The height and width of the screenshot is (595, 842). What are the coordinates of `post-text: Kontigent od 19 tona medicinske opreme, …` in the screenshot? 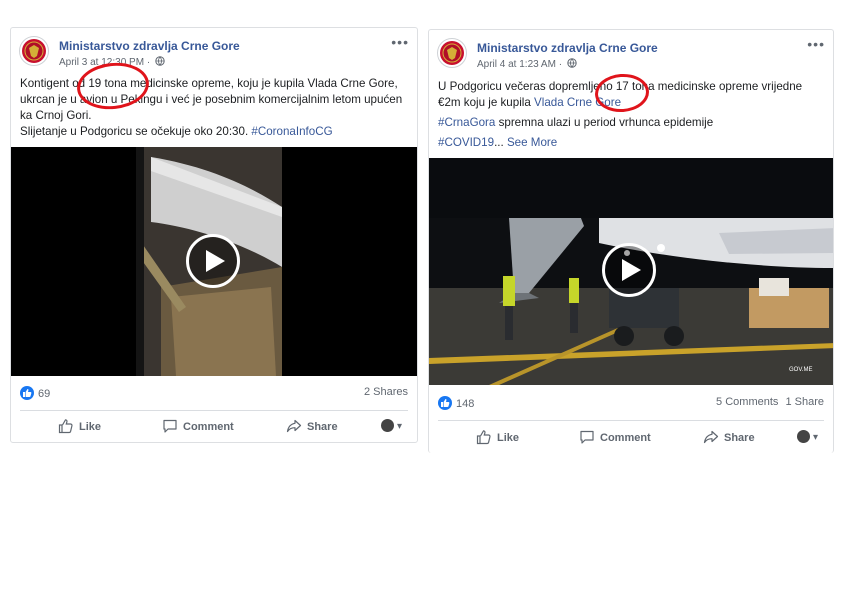 It's located at (214, 108).